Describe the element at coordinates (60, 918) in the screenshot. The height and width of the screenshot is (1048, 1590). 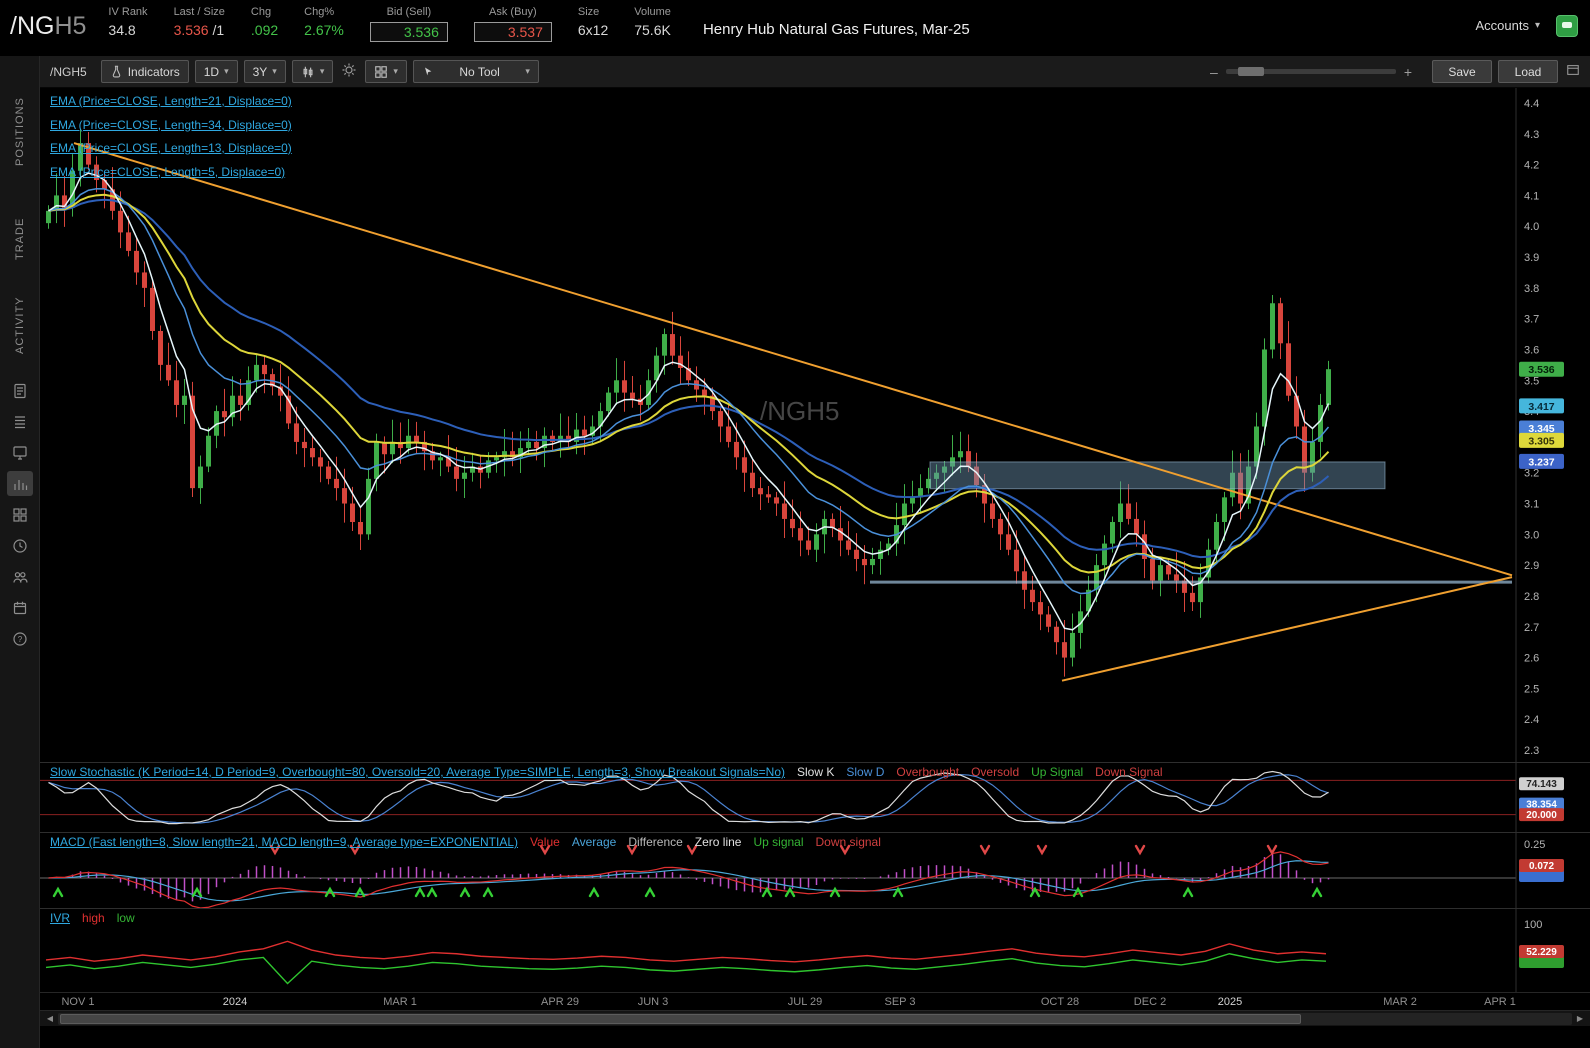
I see `study-title: IVR` at that location.